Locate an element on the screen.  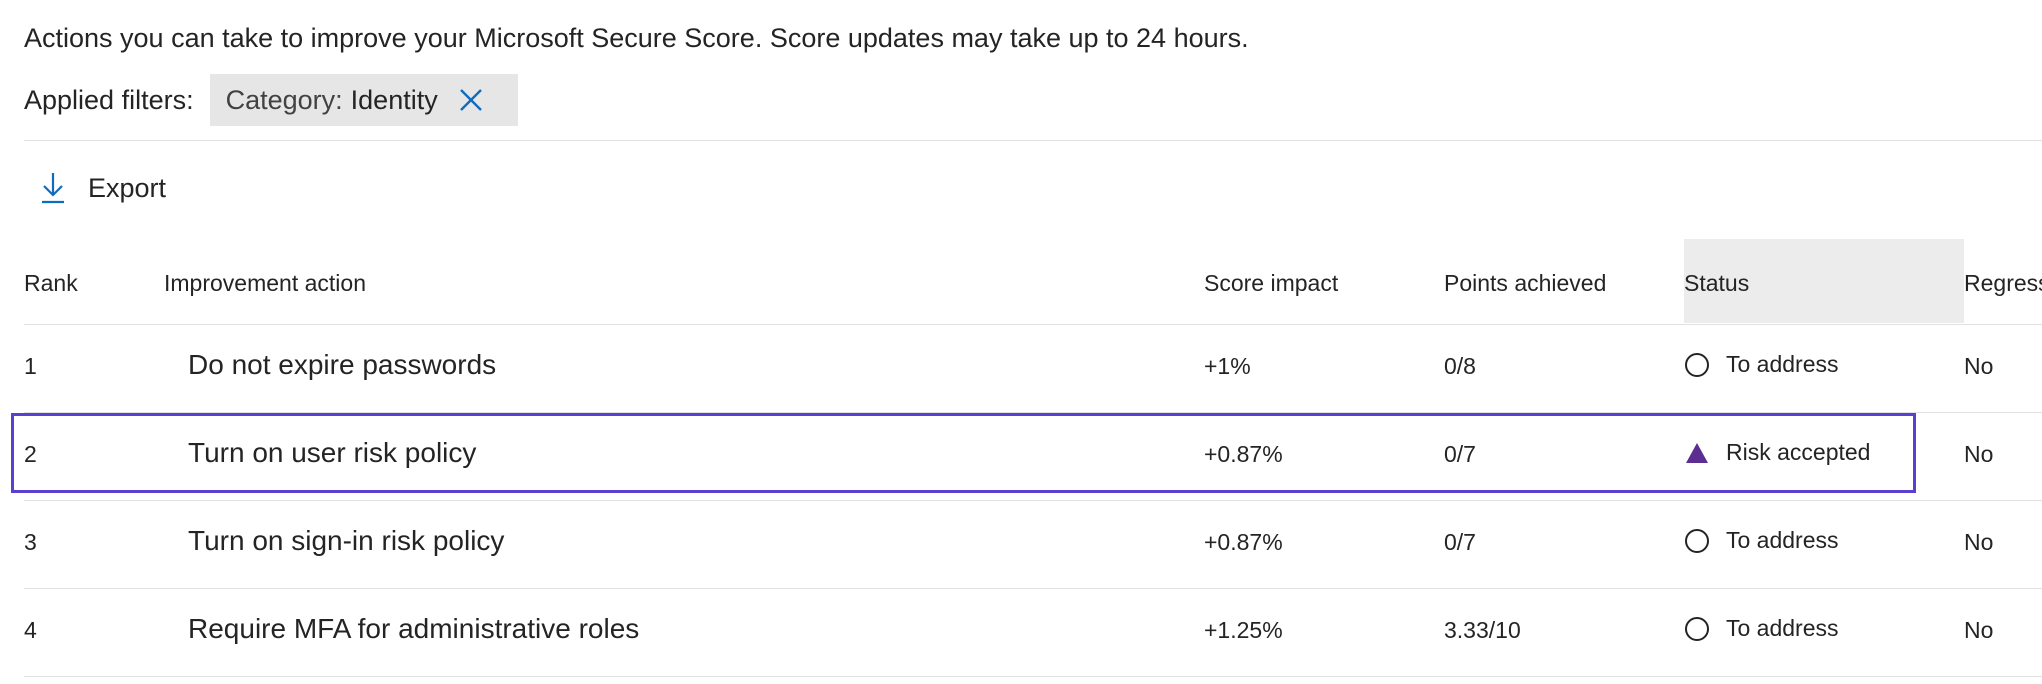
score-impact-cell: +1% is located at coordinates (1227, 366).